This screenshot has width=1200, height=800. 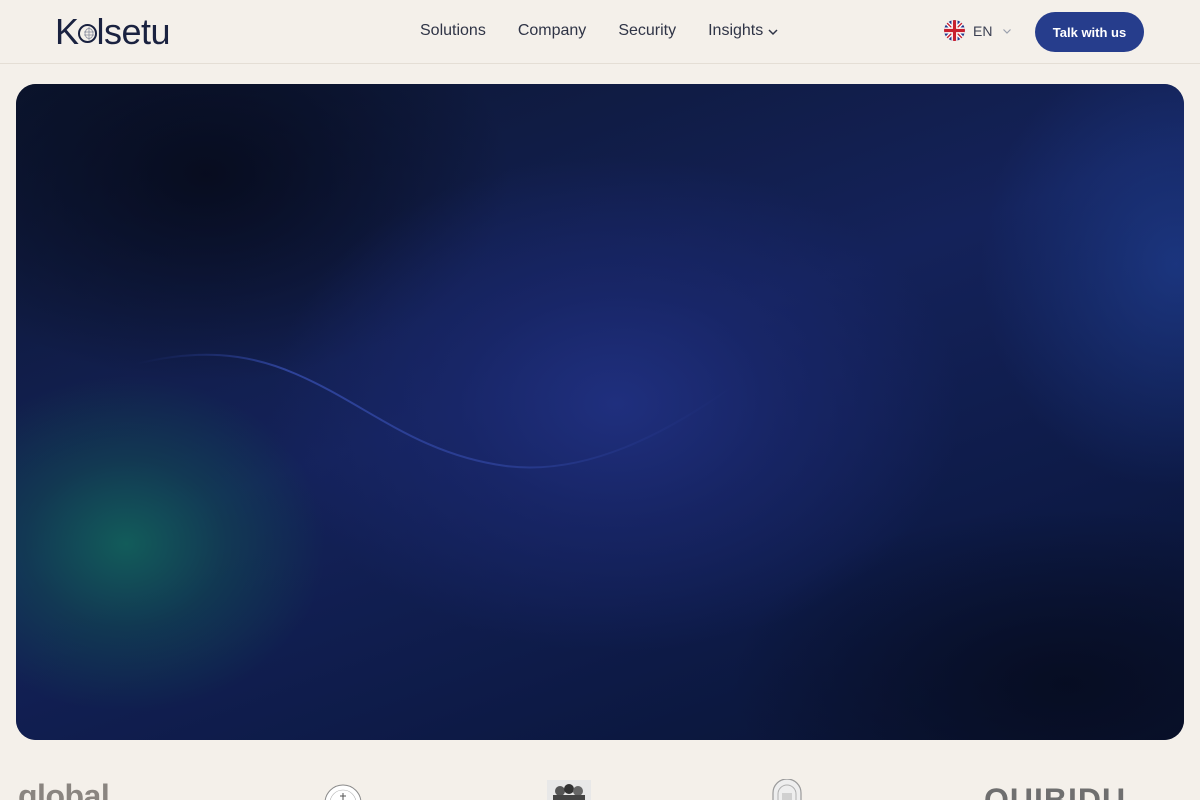 I want to click on nav-insights: Insights, so click(x=743, y=31).